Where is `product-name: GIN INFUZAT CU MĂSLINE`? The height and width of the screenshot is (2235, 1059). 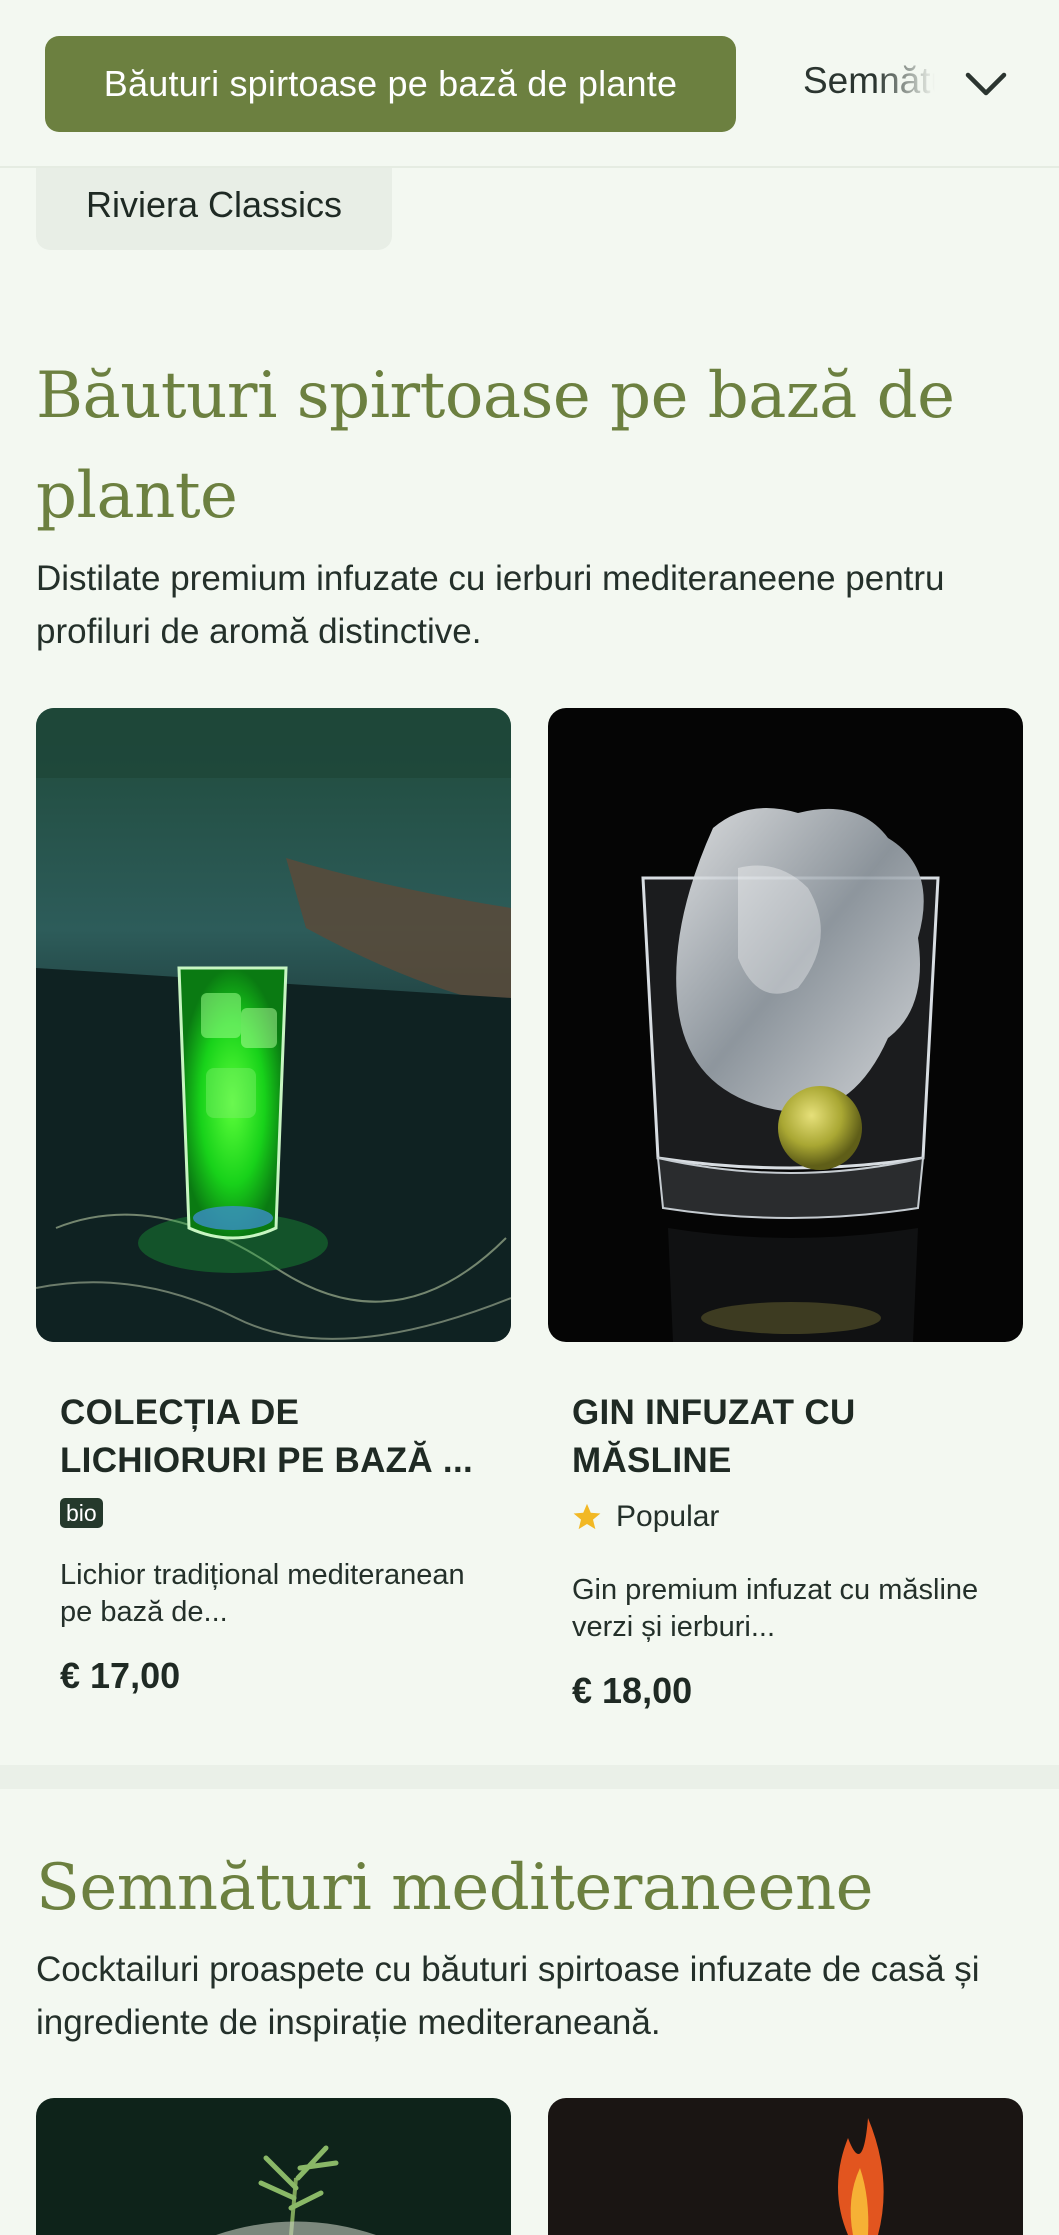 product-name: GIN INFUZAT CU MĂSLINE is located at coordinates (782, 1437).